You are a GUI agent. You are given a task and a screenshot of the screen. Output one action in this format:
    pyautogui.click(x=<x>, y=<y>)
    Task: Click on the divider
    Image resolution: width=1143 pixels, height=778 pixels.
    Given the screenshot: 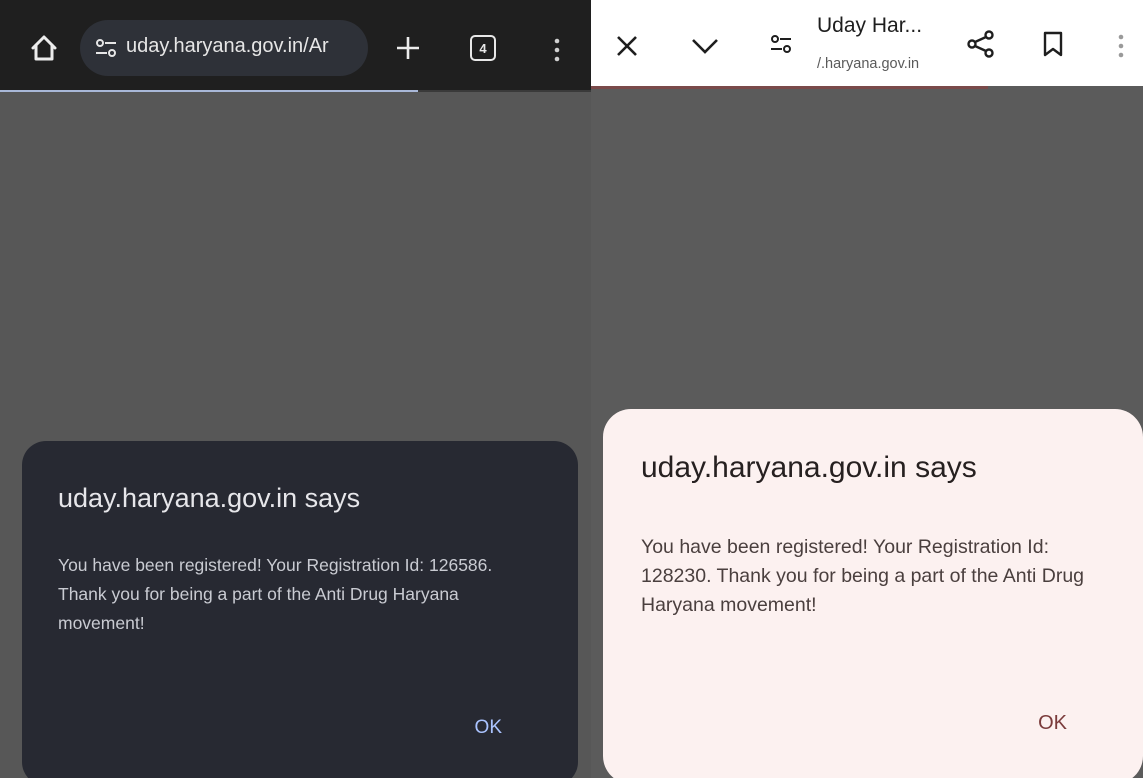 What is the action you would take?
    pyautogui.click(x=504, y=91)
    